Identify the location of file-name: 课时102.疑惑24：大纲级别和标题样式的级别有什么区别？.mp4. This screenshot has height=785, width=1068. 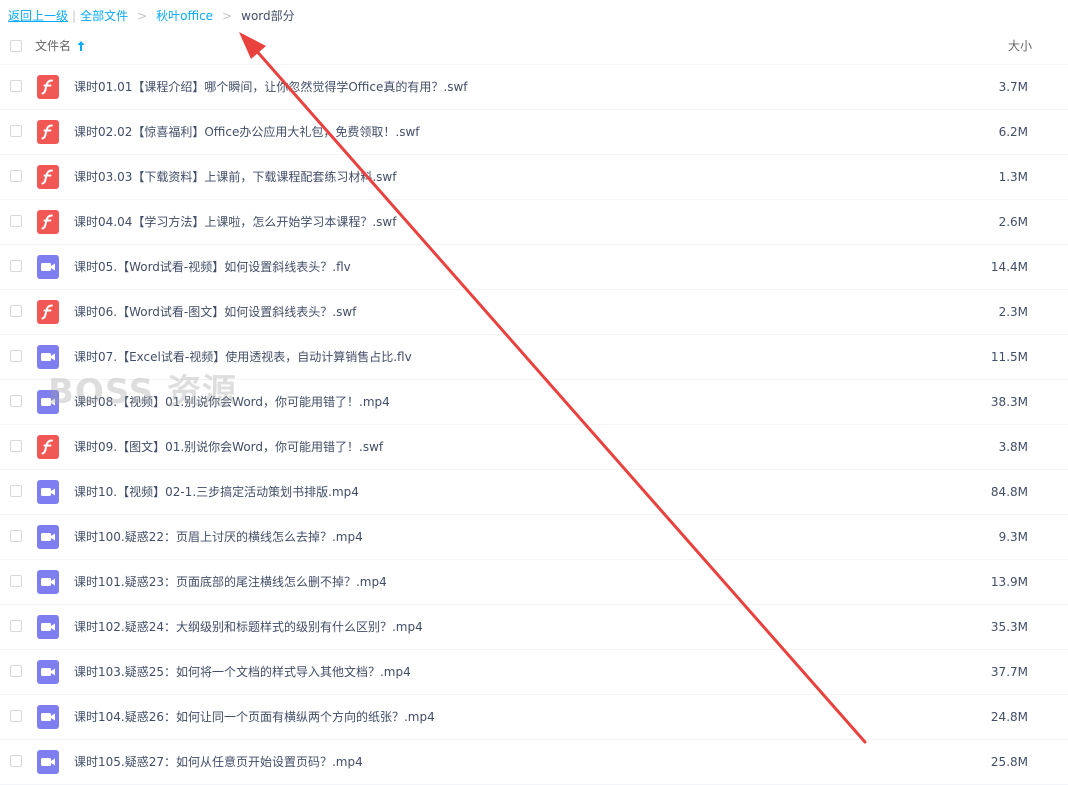
(248, 627).